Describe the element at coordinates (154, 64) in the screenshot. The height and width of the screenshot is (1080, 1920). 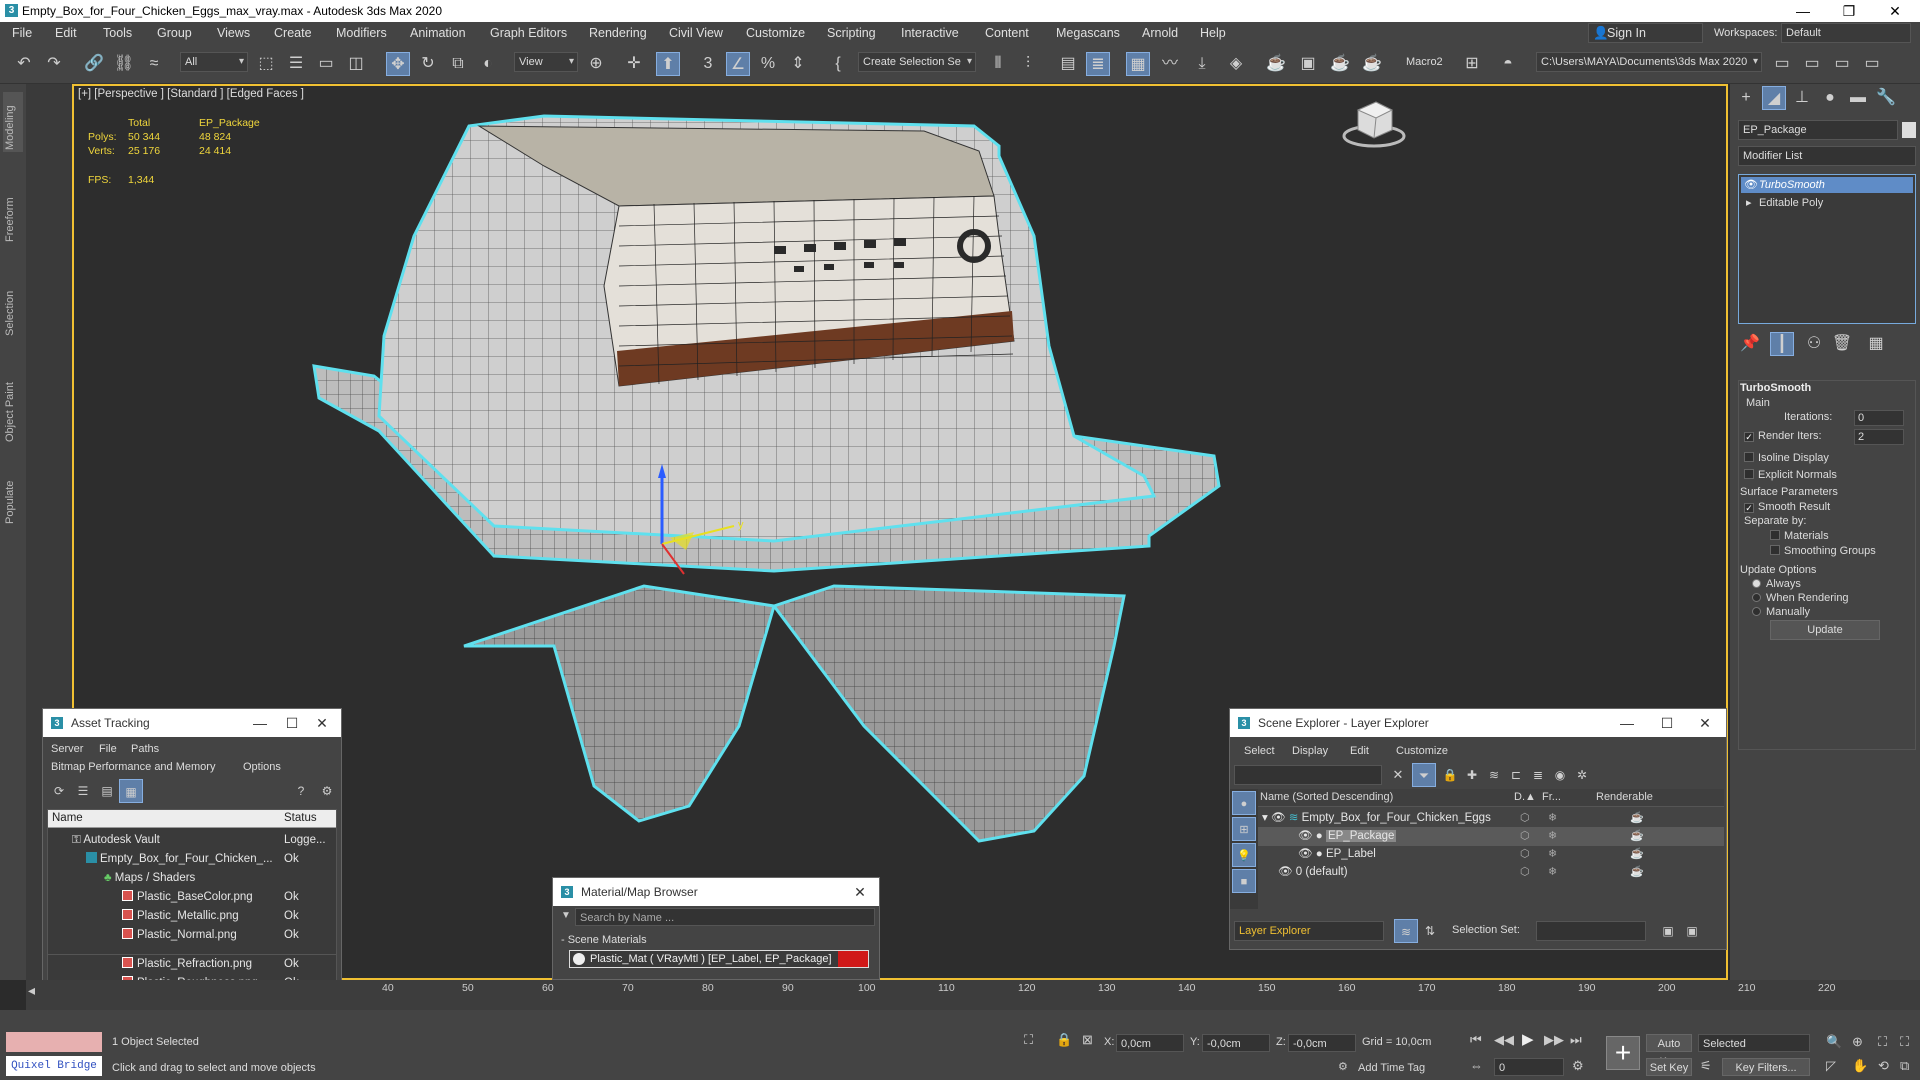
I see `bind-spacewarp-icon: ≈` at that location.